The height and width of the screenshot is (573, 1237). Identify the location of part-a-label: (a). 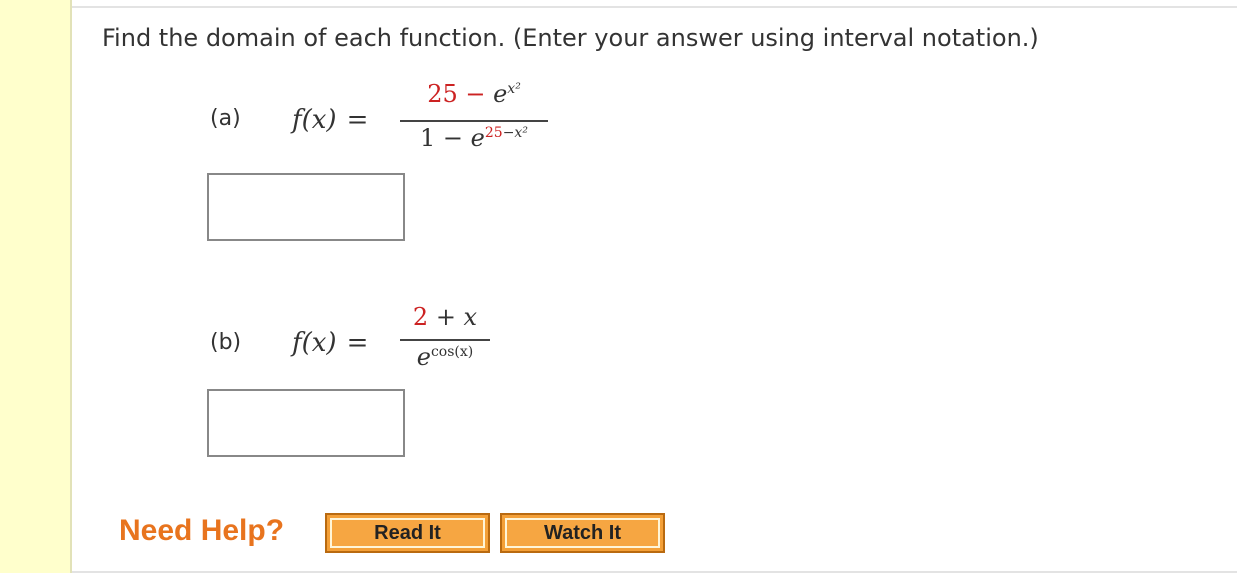
(225, 118).